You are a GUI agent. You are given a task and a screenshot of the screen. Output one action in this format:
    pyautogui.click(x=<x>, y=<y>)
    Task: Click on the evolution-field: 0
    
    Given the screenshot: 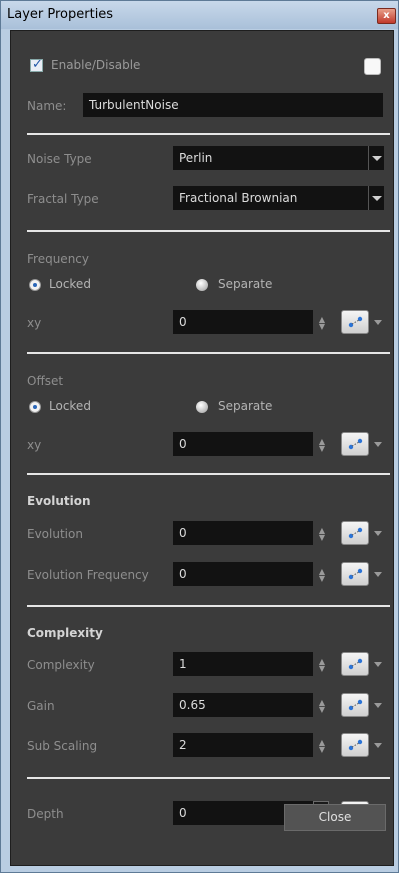 What is the action you would take?
    pyautogui.click(x=243, y=533)
    